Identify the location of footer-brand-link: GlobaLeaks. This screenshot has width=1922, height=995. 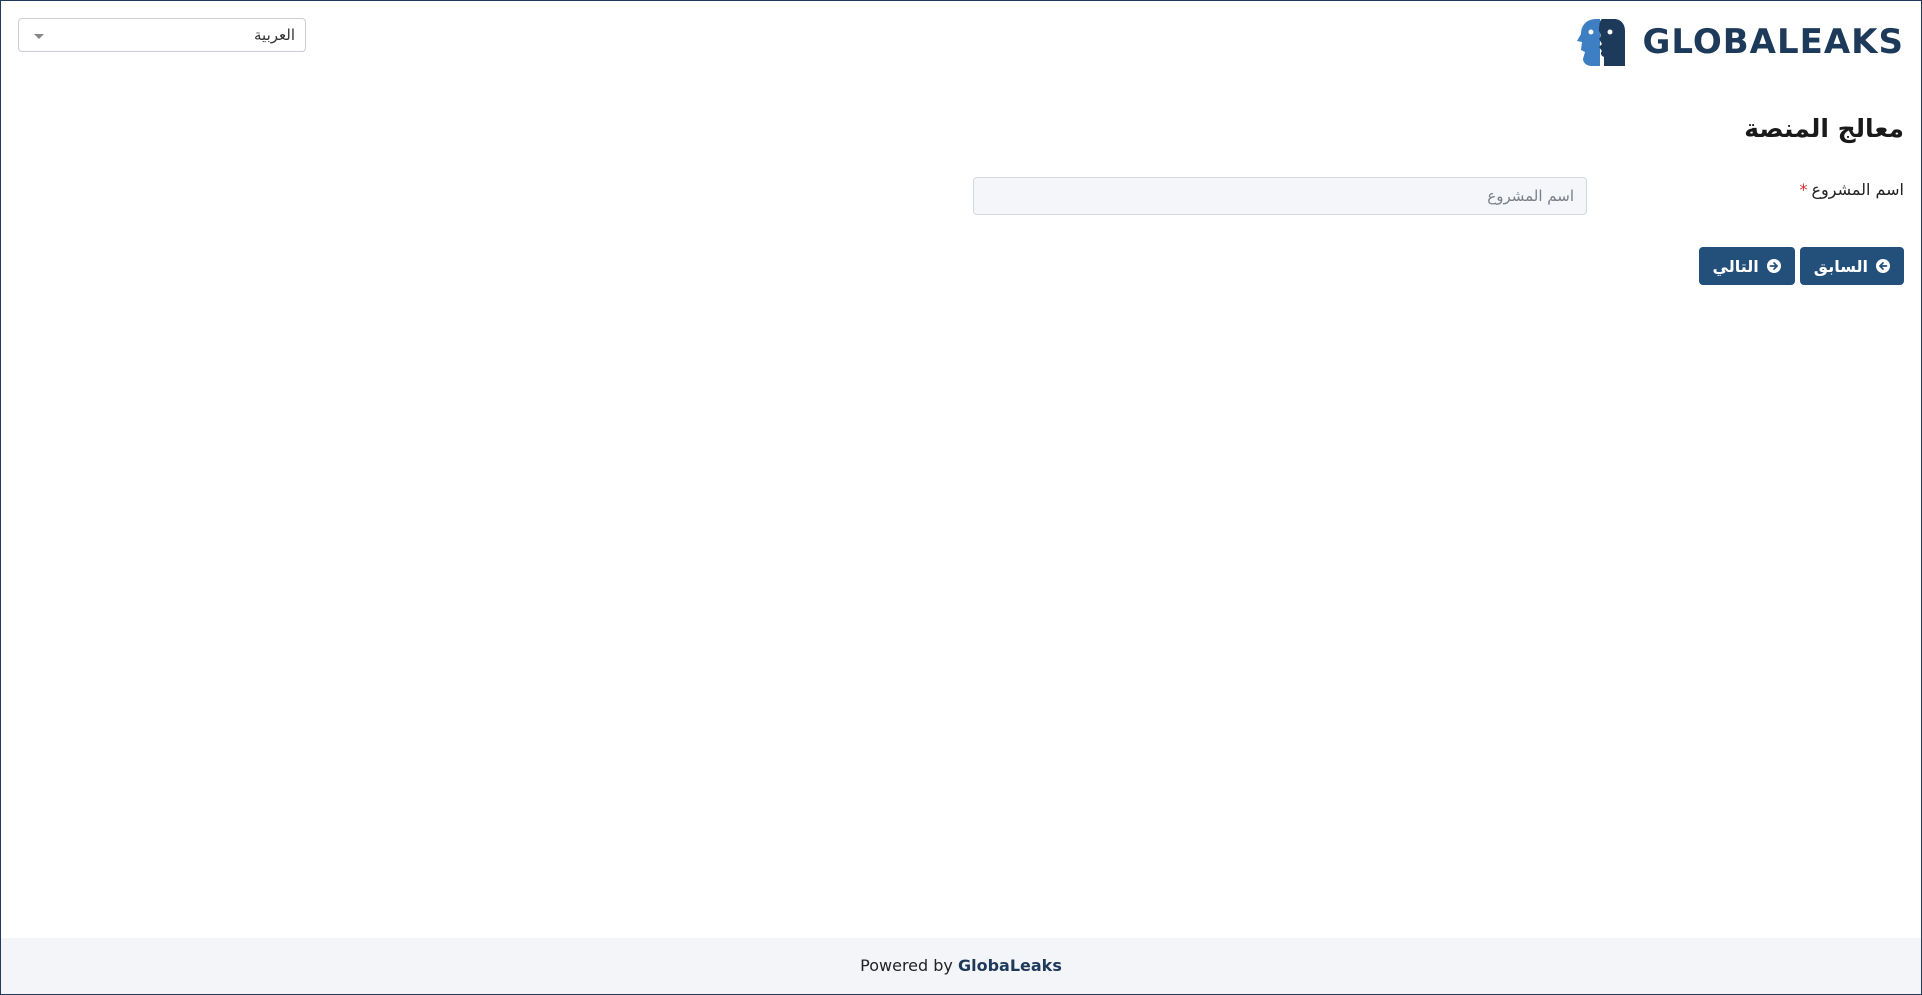
(1010, 965).